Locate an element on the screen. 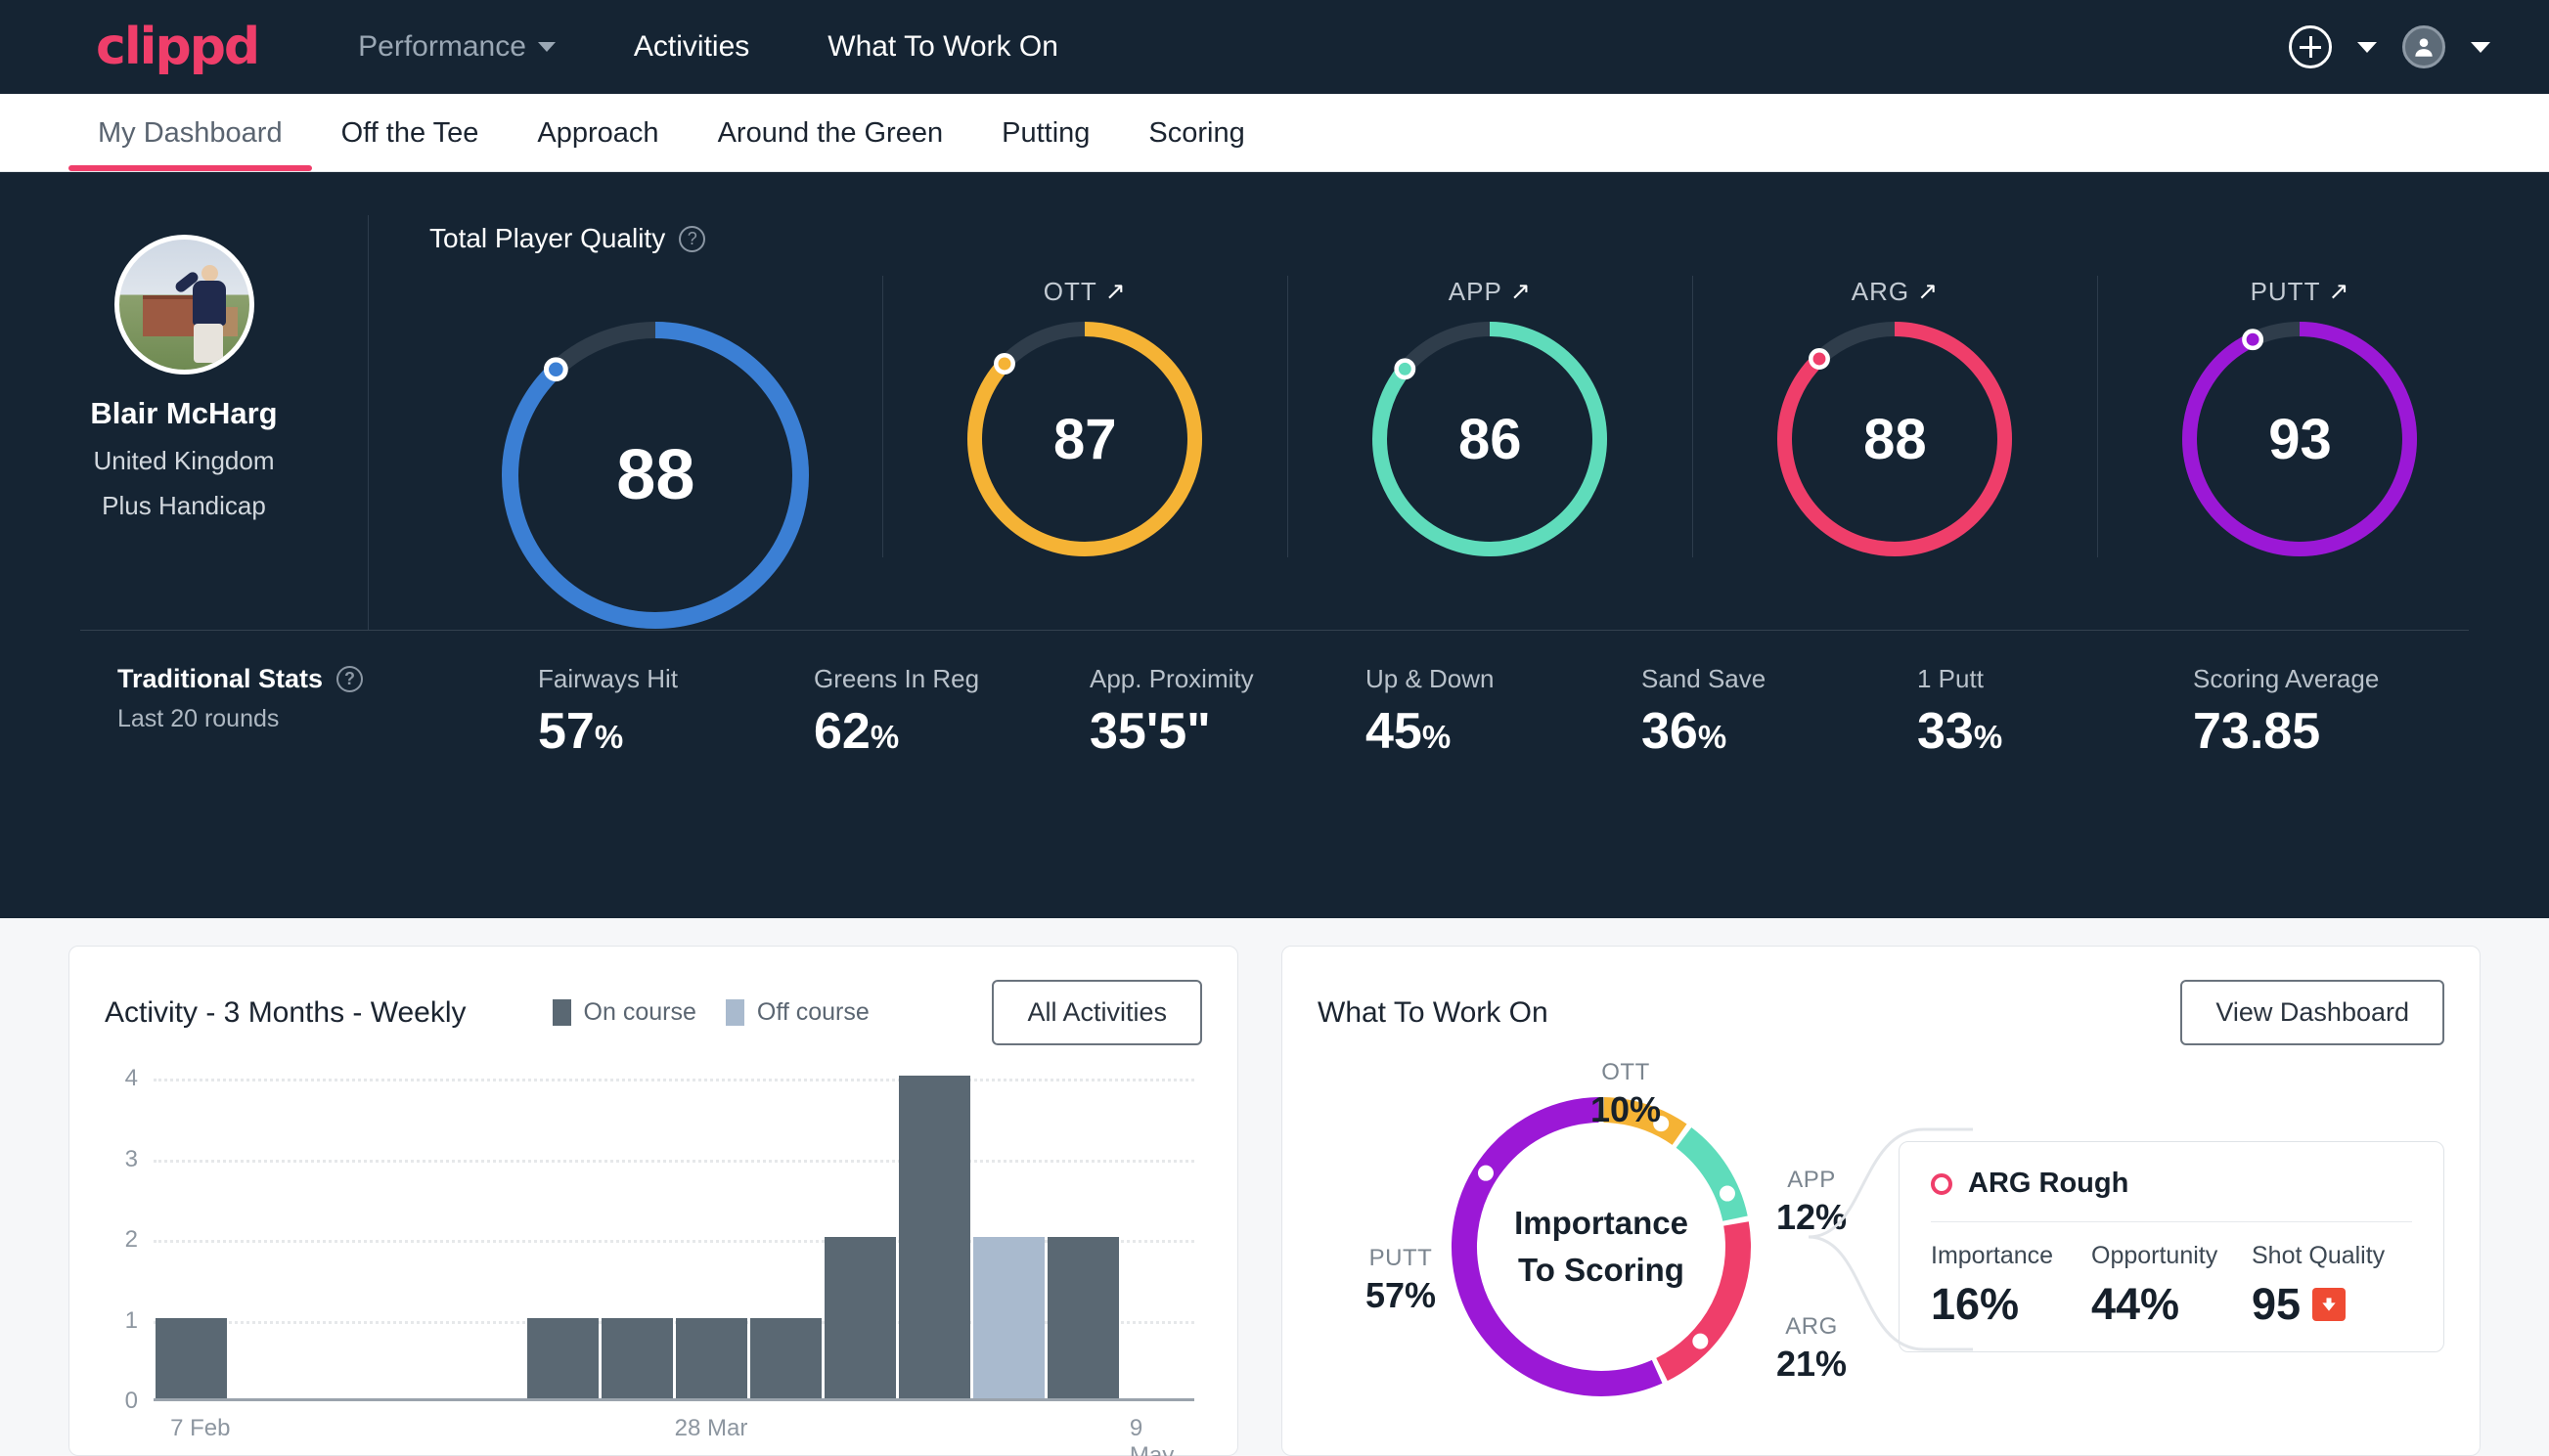 This screenshot has width=2549, height=1456. stat-value: 73.85 is located at coordinates (2257, 731).